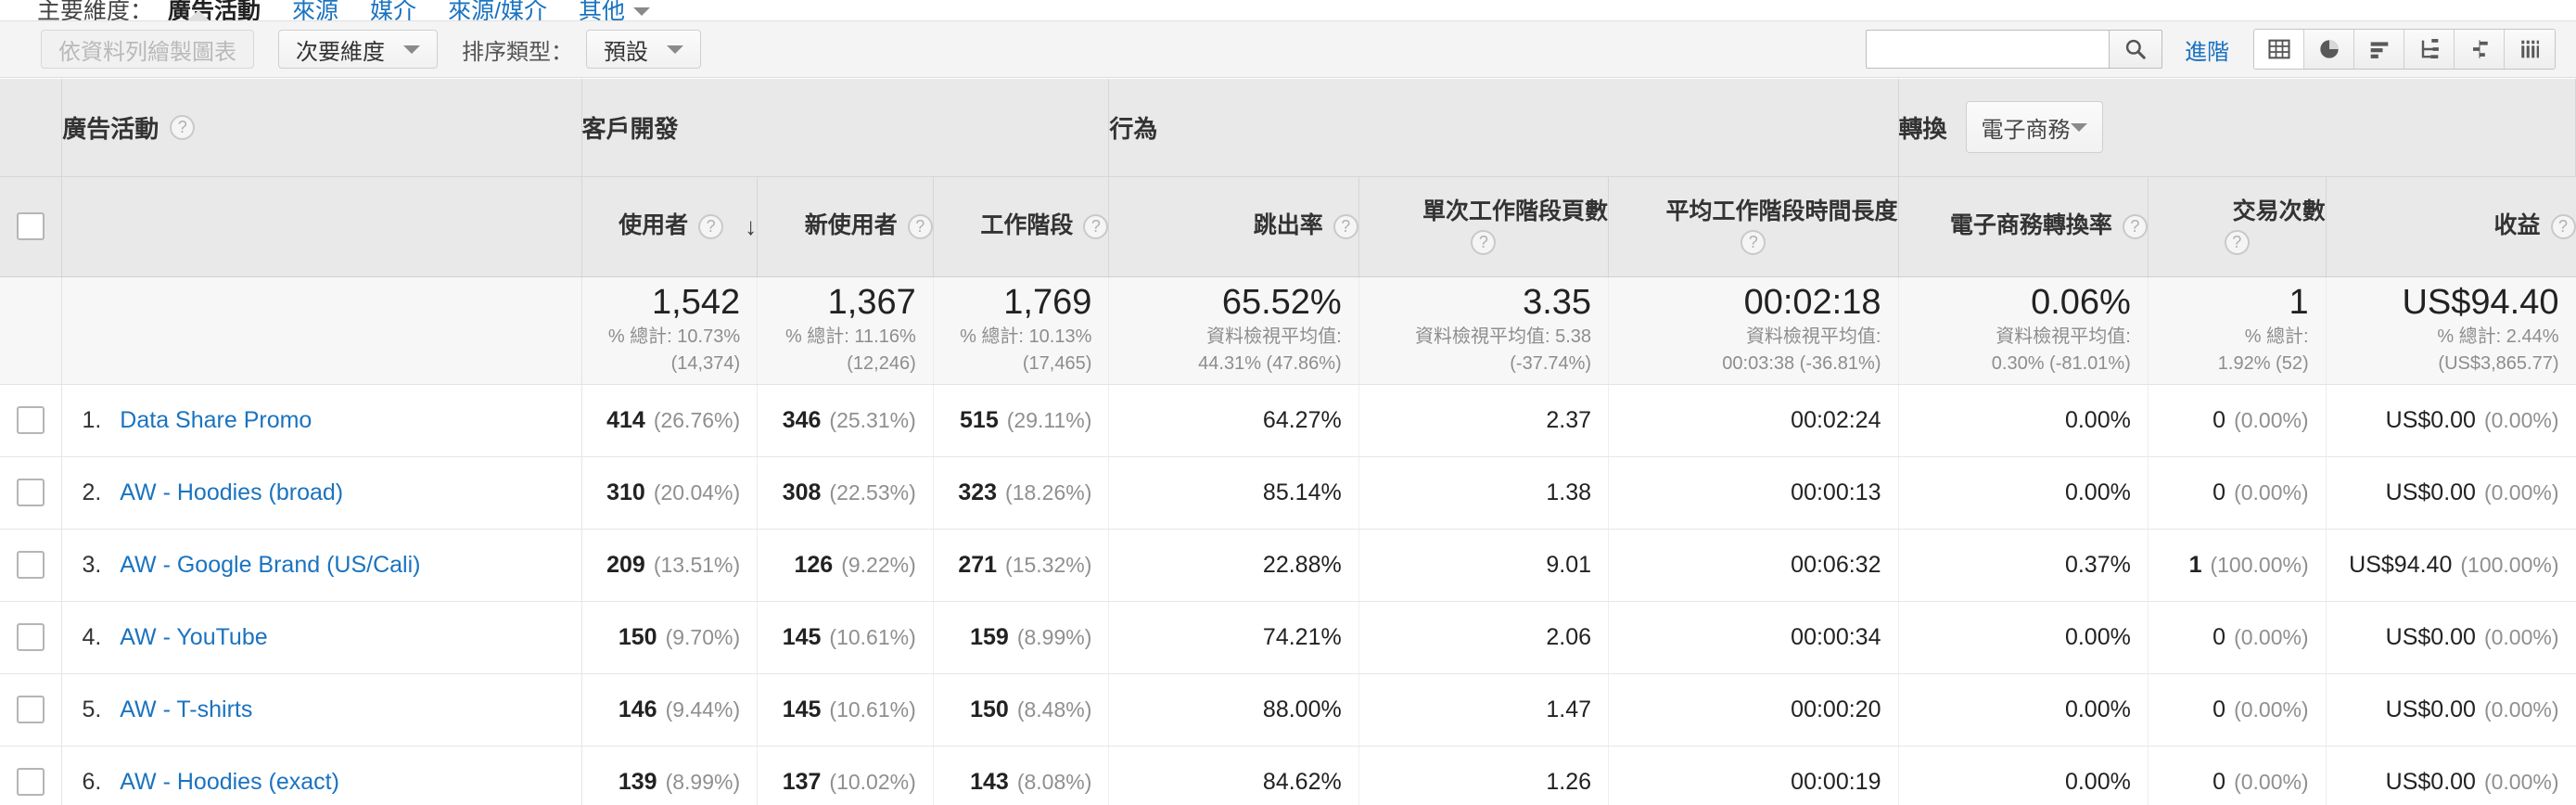 The width and height of the screenshot is (2576, 805). Describe the element at coordinates (1801, 363) in the screenshot. I see `summary-sub2-avg-session-duration: 00:03:38 (-36.81%)` at that location.